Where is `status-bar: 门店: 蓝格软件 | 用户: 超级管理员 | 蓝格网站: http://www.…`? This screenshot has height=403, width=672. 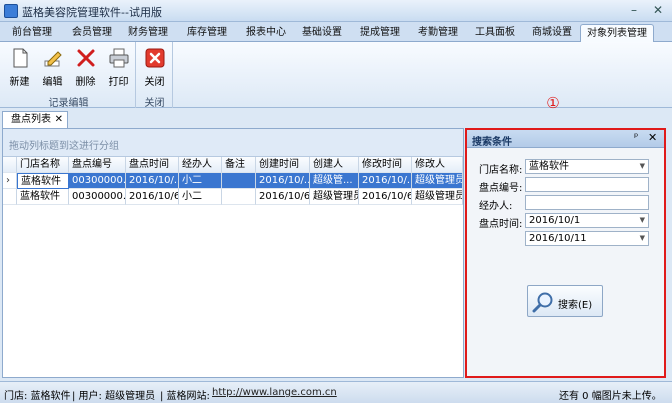
status-bar: 门店: 蓝格软件 | 用户: 超级管理员 | 蓝格网站: http://www.… is located at coordinates (336, 392).